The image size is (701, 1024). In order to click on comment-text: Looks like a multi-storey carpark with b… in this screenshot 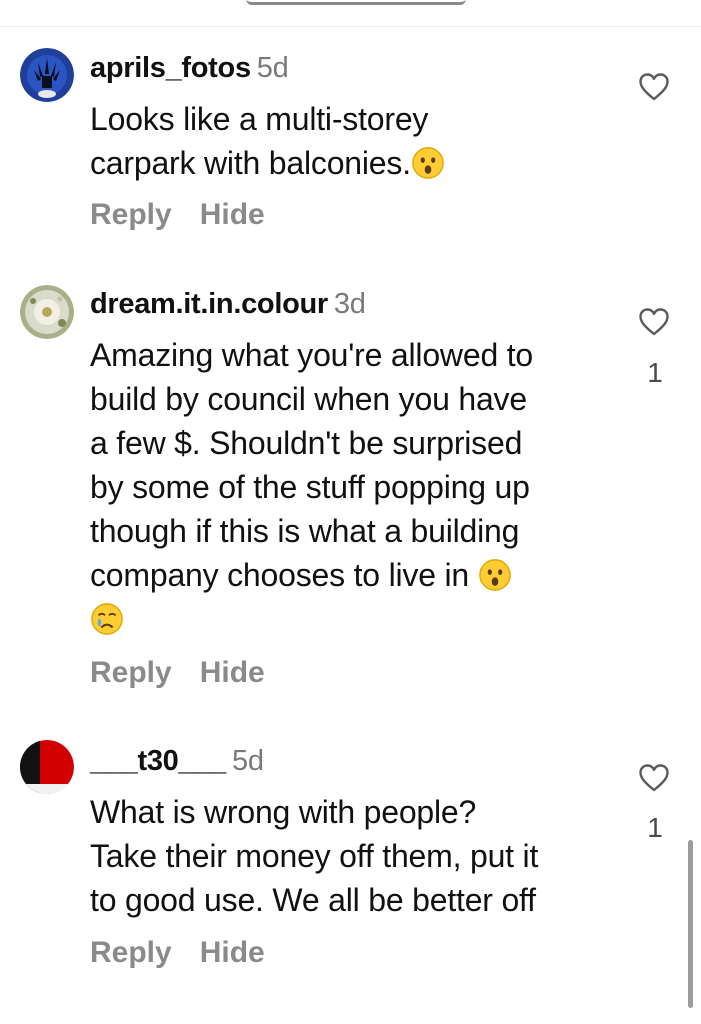, I will do `click(355, 141)`.